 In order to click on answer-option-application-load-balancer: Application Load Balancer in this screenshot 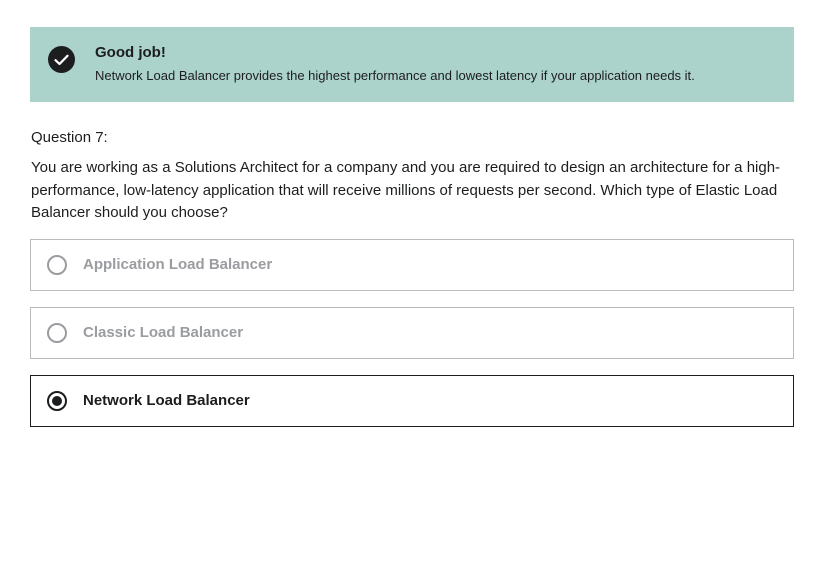, I will do `click(412, 265)`.